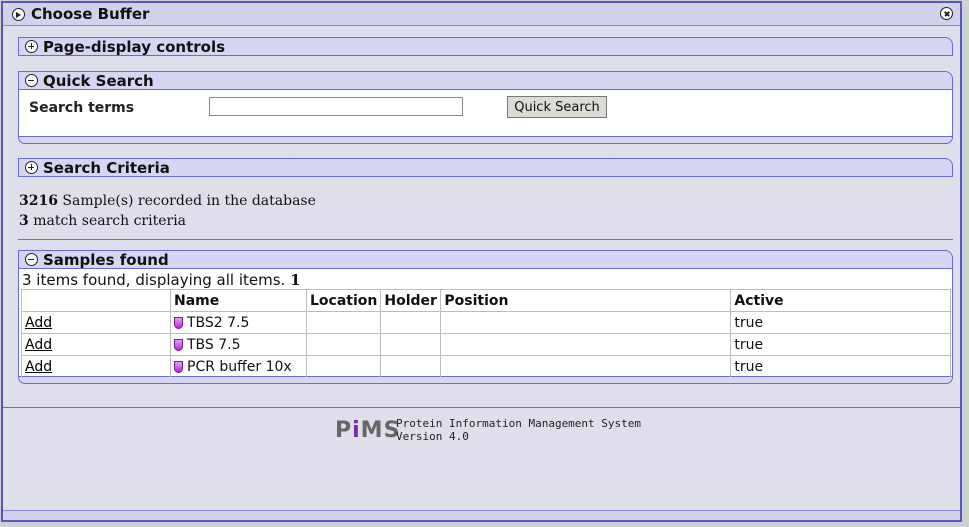 This screenshot has height=527, width=969. Describe the element at coordinates (238, 300) in the screenshot. I see `column-header: Name` at that location.